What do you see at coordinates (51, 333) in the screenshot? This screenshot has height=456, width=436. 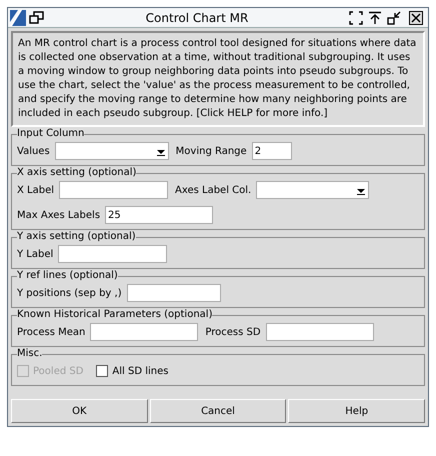 I see `field-label: Process Mean` at bounding box center [51, 333].